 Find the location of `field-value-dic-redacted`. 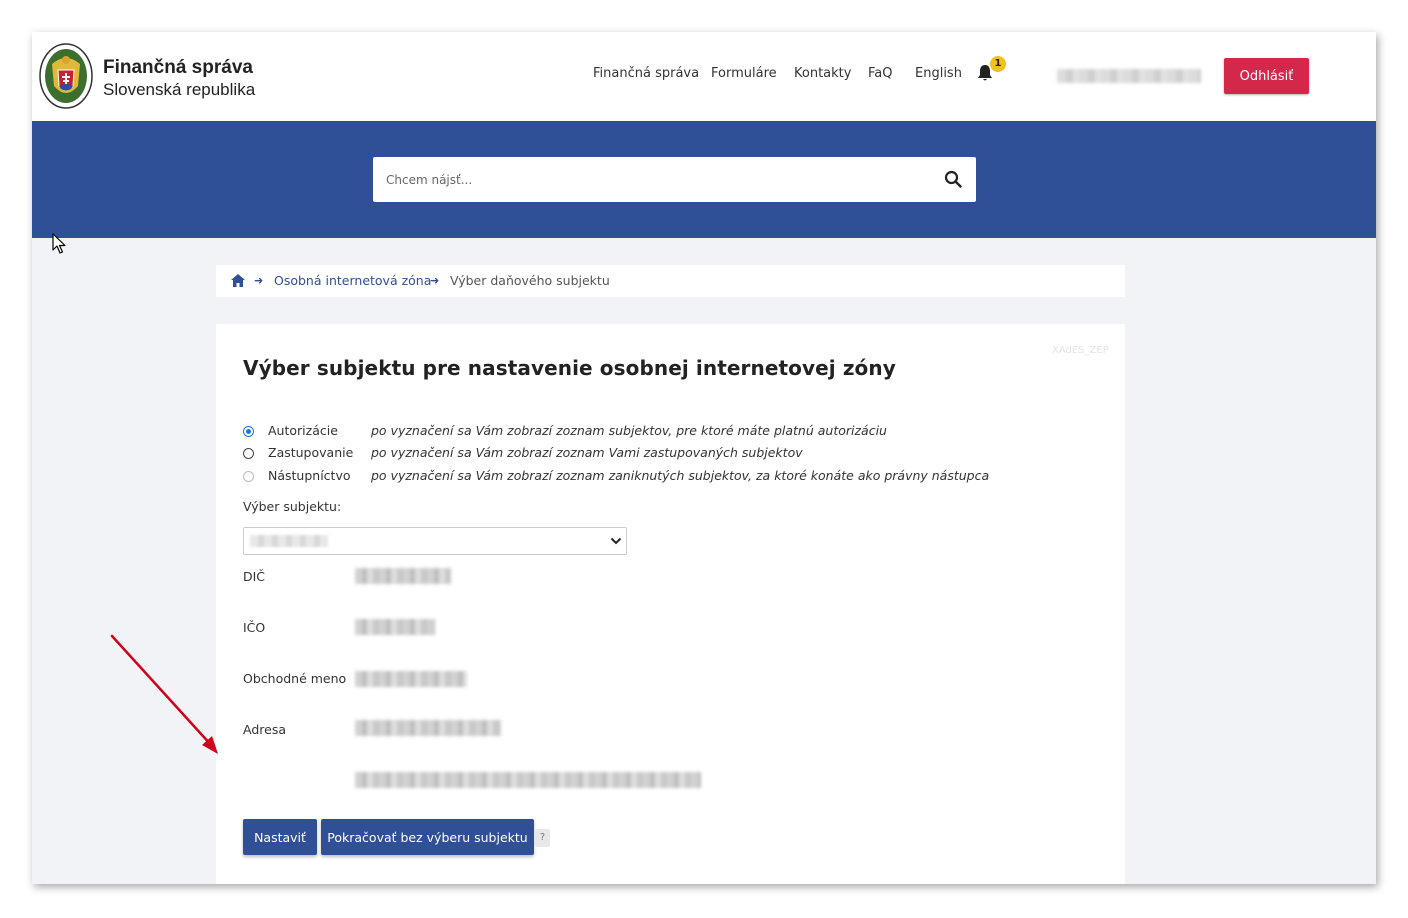

field-value-dic-redacted is located at coordinates (403, 576).